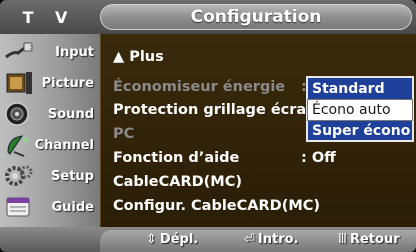 The width and height of the screenshot is (416, 252). What do you see at coordinates (49, 17) in the screenshot?
I see `tv-label: T V` at bounding box center [49, 17].